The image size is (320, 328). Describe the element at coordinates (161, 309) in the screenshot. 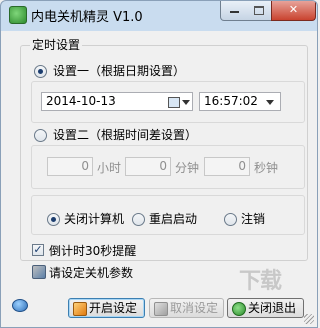

I see `cancel-icon` at that location.